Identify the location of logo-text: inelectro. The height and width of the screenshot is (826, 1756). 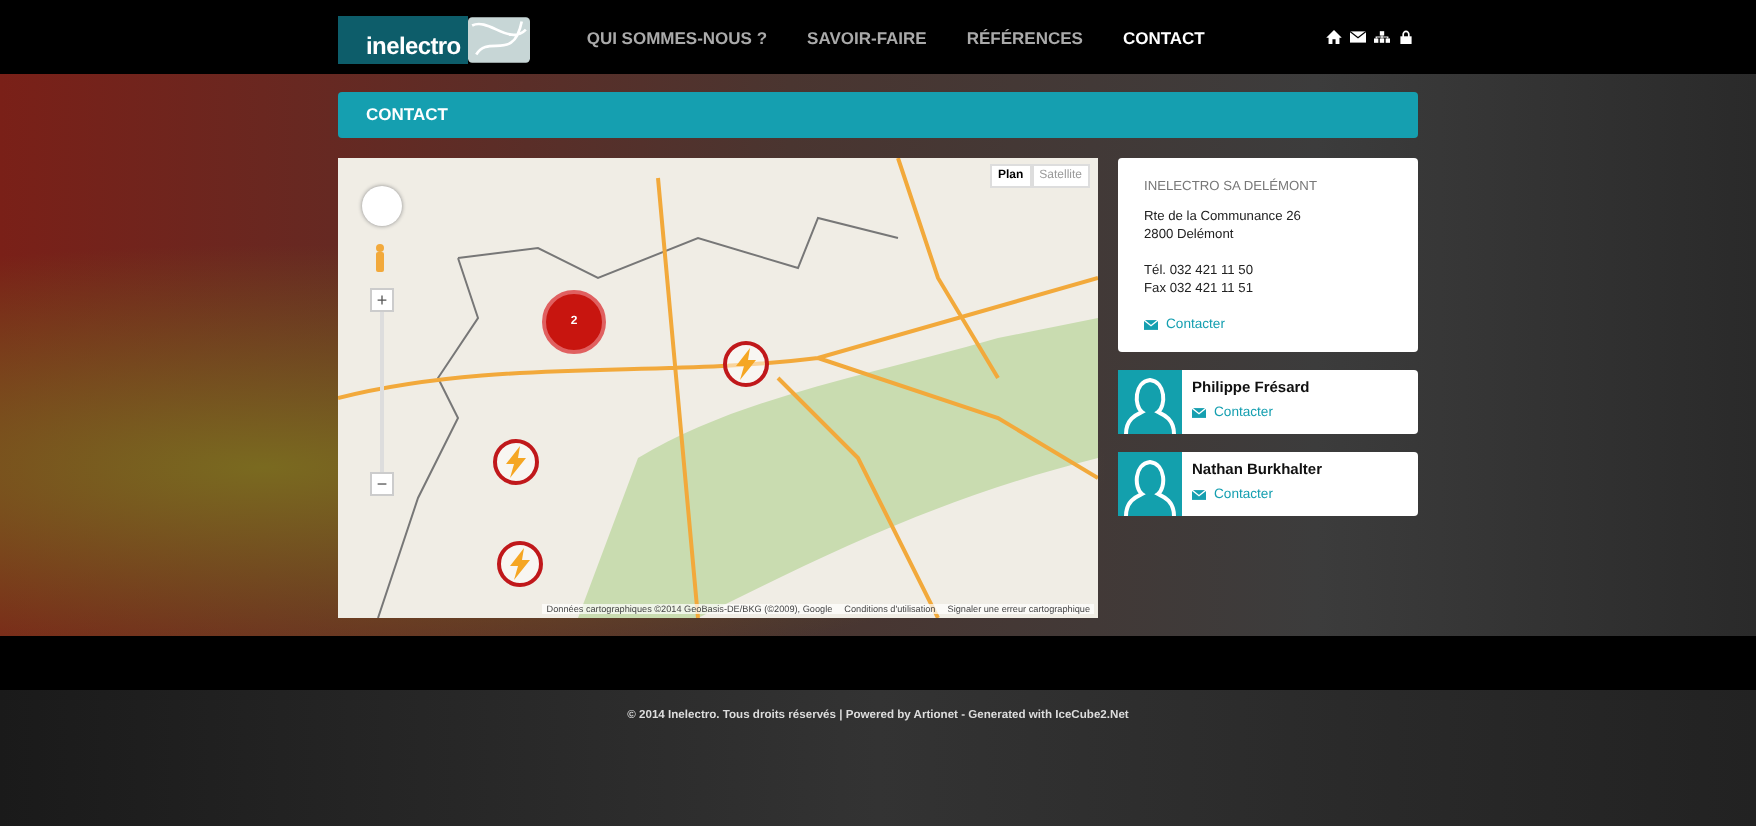
(403, 39).